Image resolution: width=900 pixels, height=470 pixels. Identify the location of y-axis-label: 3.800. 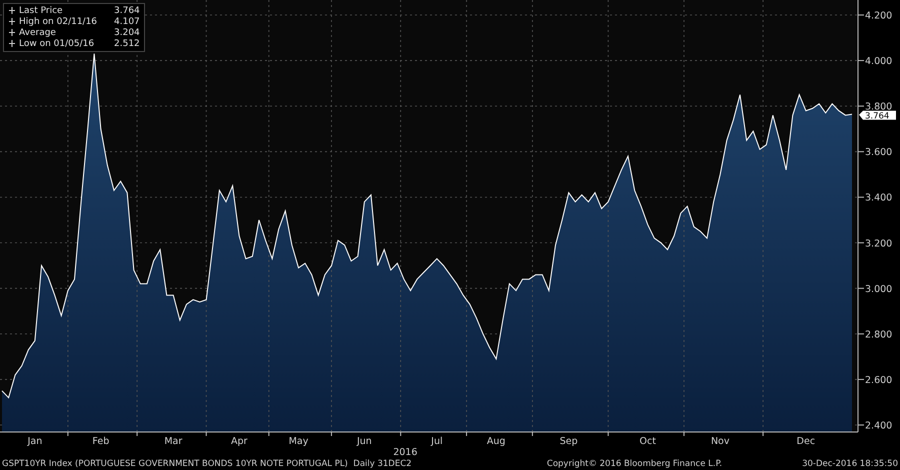
(878, 107).